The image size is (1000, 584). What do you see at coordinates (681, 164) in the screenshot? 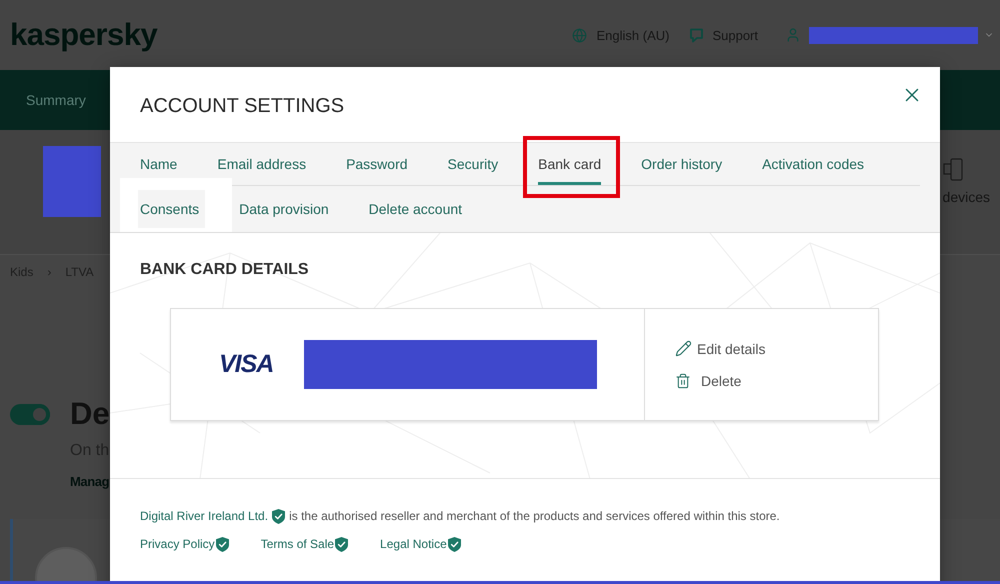
I see `tab: Order history` at bounding box center [681, 164].